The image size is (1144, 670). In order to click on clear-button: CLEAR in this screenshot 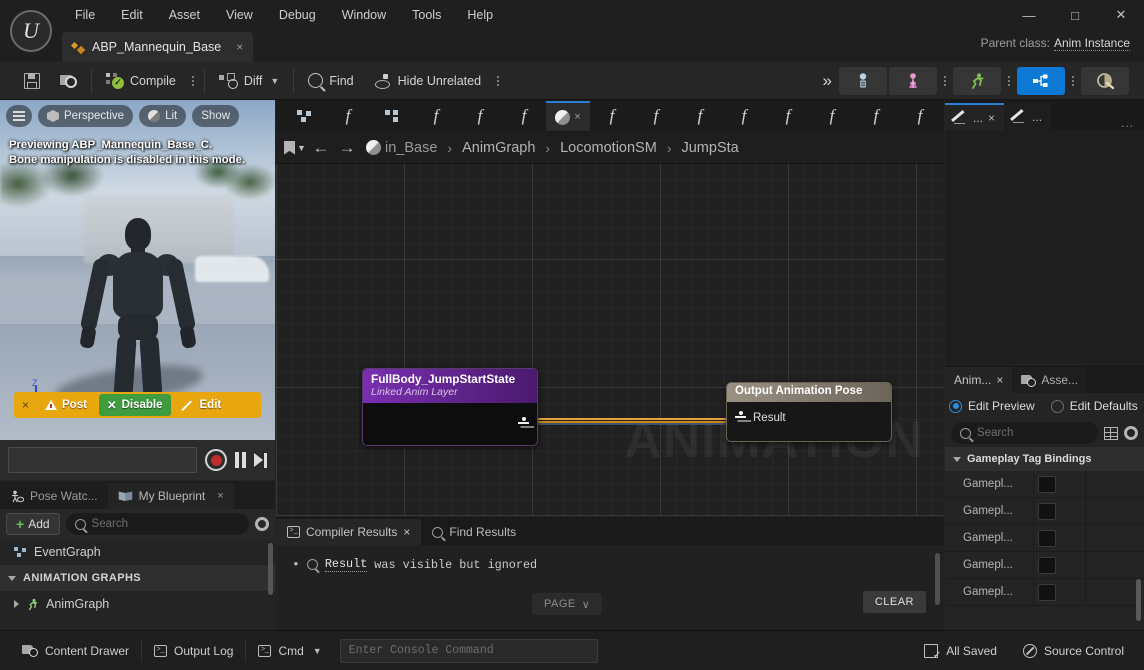, I will do `click(894, 602)`.